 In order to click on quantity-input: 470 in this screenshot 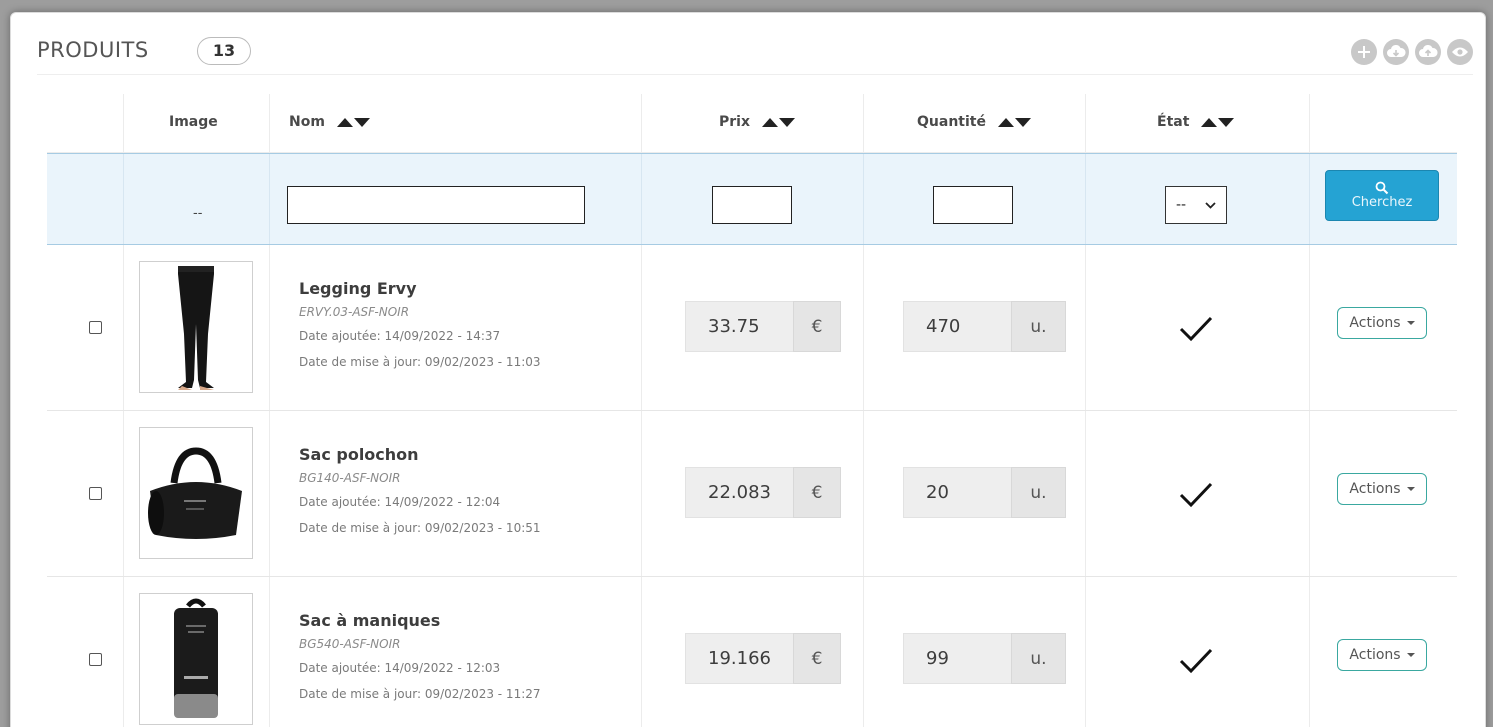, I will do `click(957, 326)`.